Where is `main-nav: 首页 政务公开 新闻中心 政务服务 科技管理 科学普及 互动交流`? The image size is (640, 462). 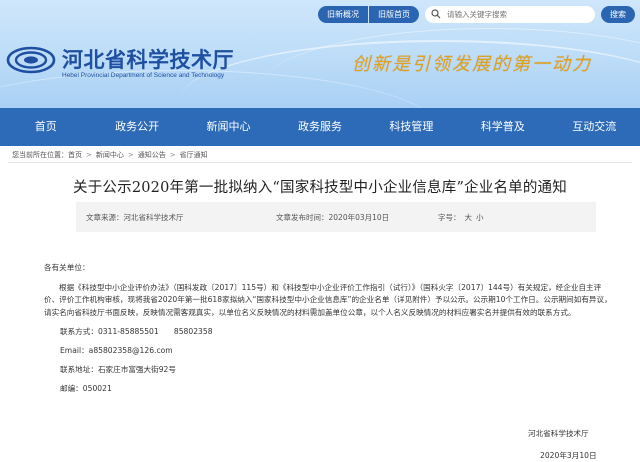
main-nav: 首页 政务公开 新闻中心 政务服务 科技管理 科学普及 互动交流 is located at coordinates (320, 127).